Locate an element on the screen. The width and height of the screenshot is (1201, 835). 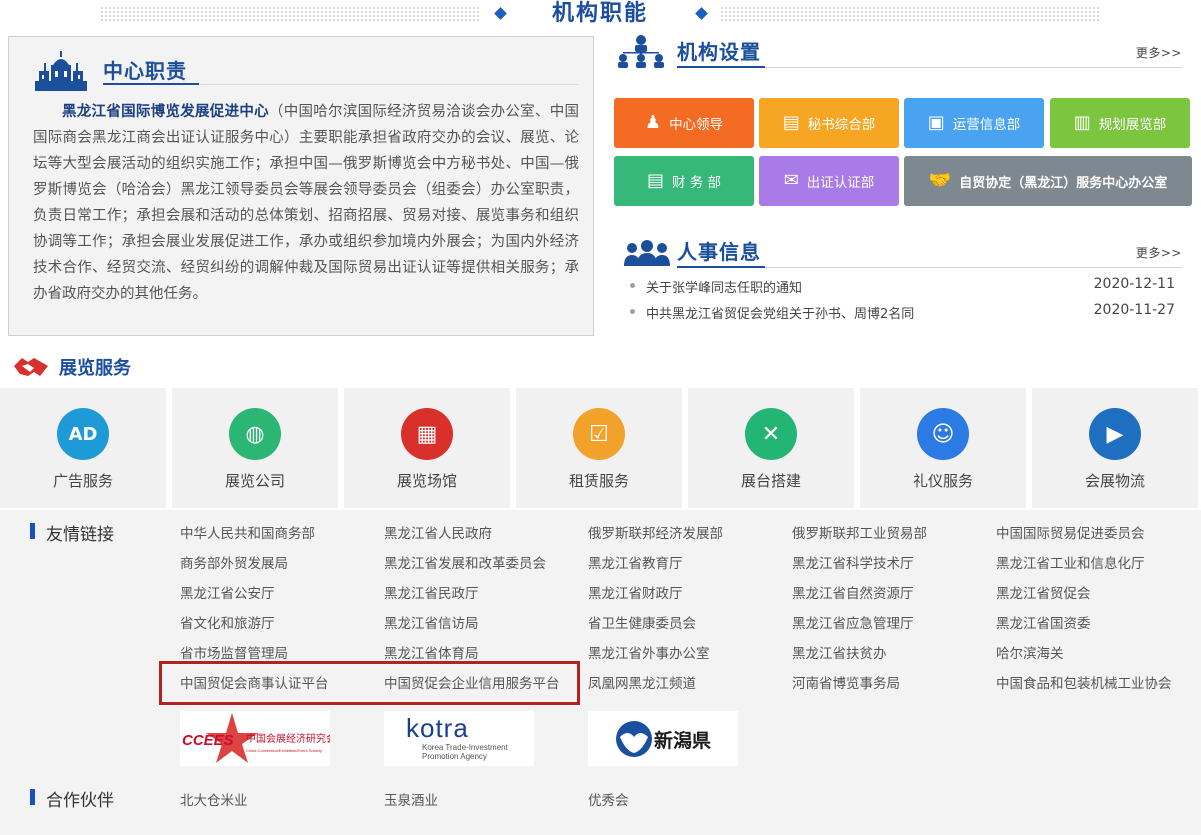
department-button: 🤝 自贸协定（黑龙江）服务中心办公室 is located at coordinates (1048, 181).